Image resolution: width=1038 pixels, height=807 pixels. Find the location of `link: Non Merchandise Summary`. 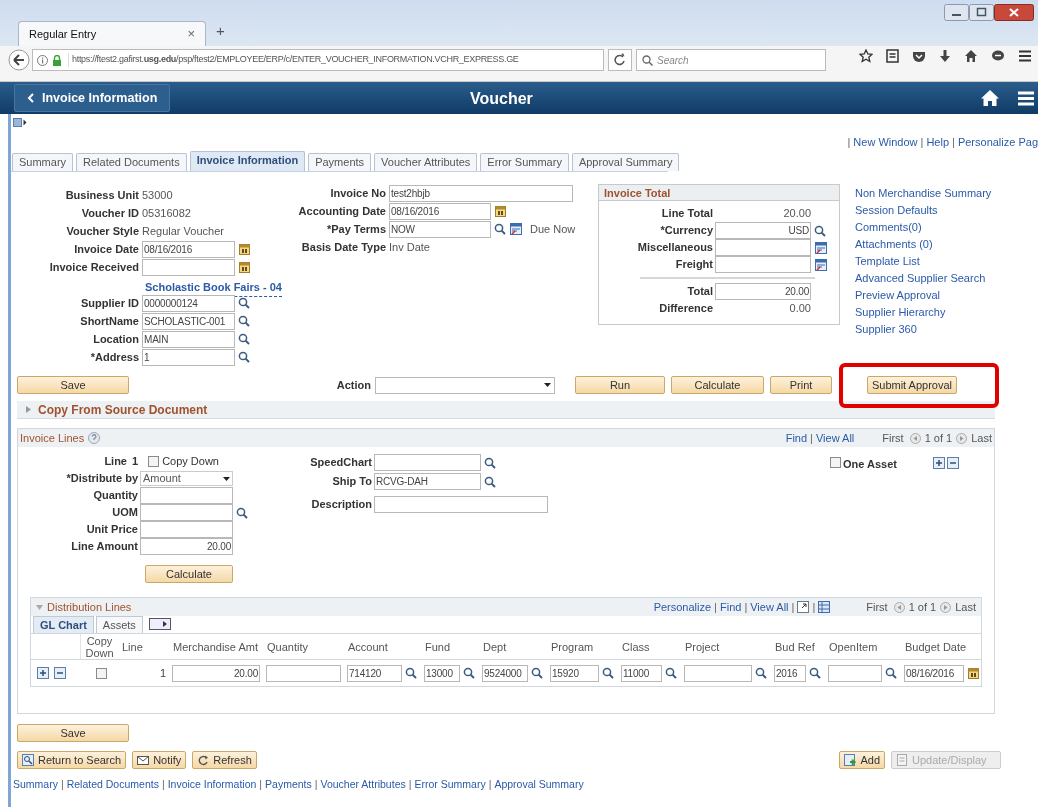

link: Non Merchandise Summary is located at coordinates (923, 193).